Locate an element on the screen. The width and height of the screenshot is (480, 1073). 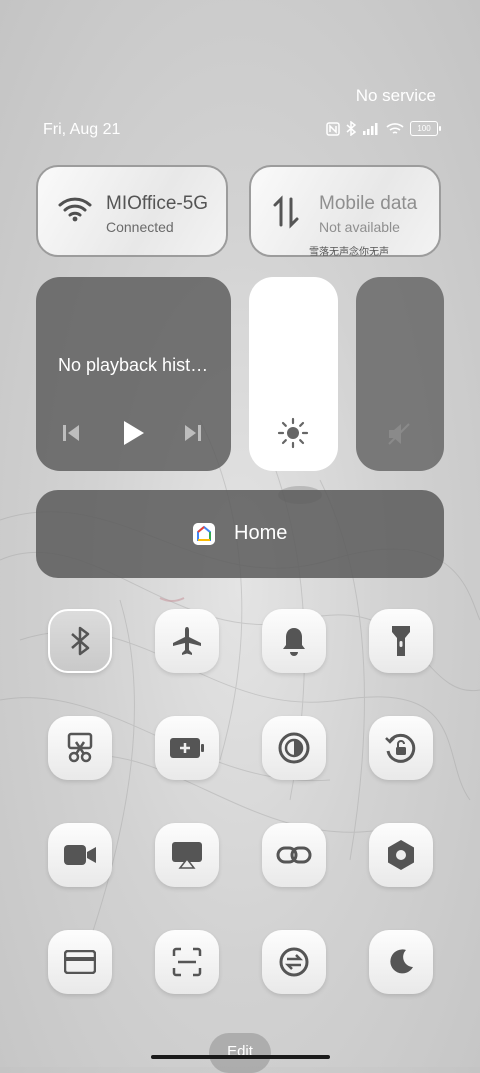
edit-button: Edit is located at coordinates (240, 1053).